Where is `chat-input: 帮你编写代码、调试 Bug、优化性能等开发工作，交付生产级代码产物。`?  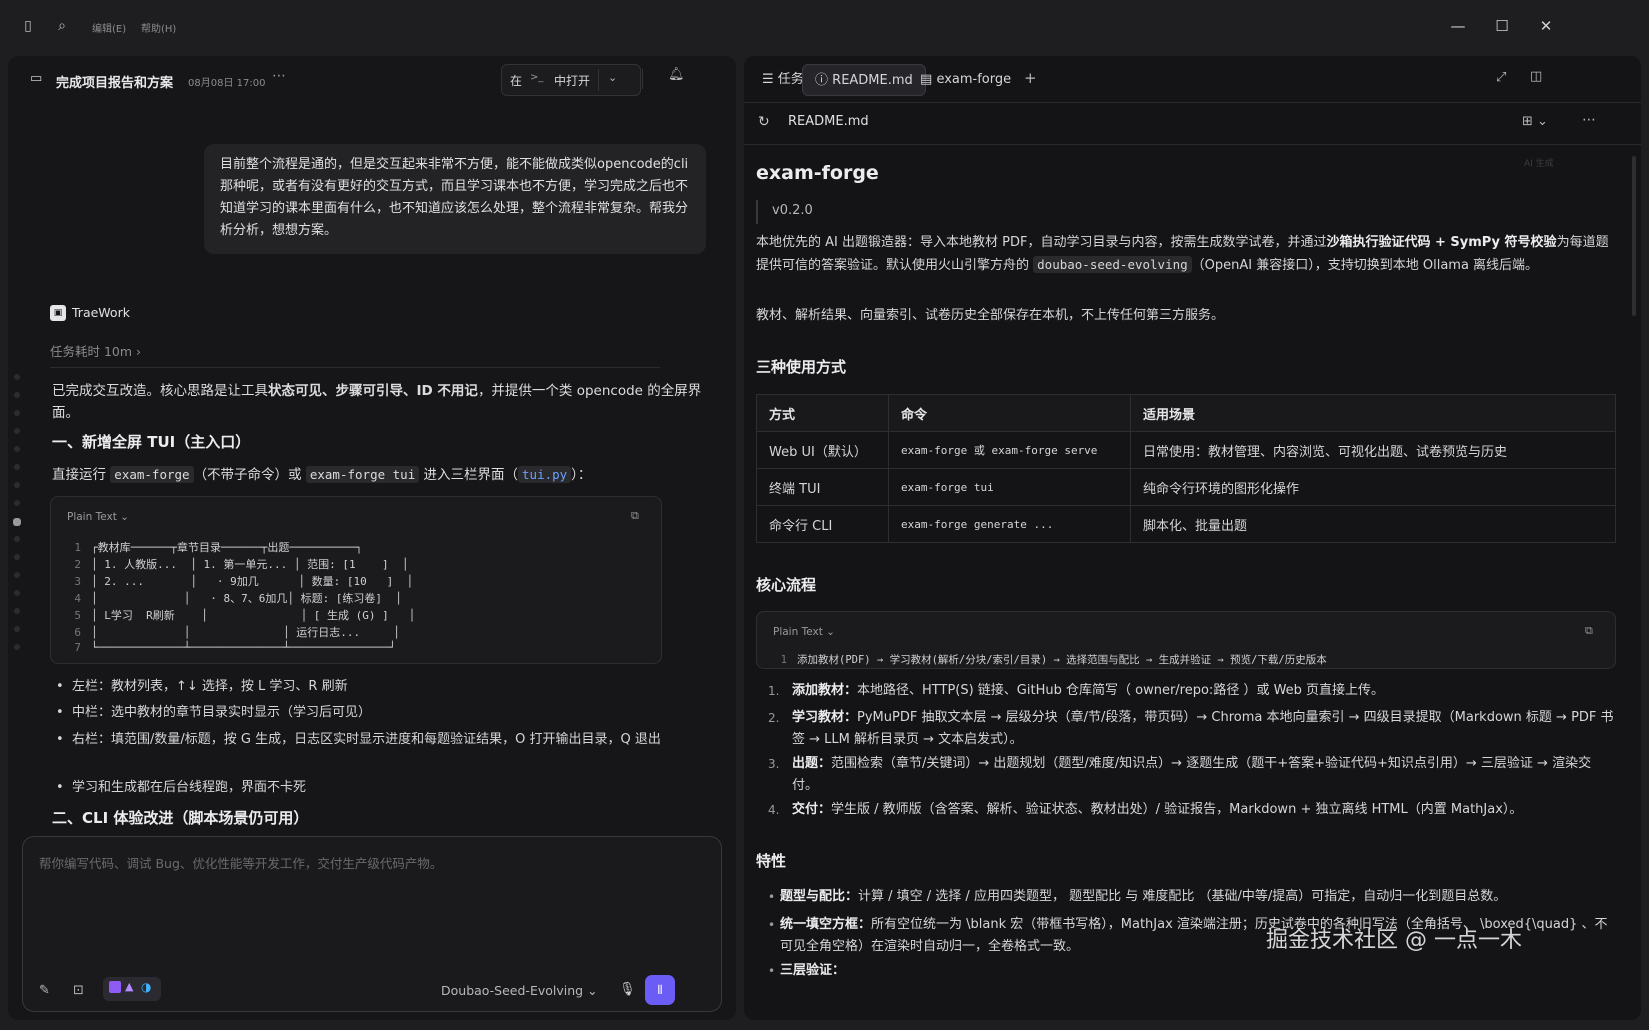
chat-input: 帮你编写代码、调试 Bug、优化性能等开发工作，交付生产级代码产物。 is located at coordinates (240, 862).